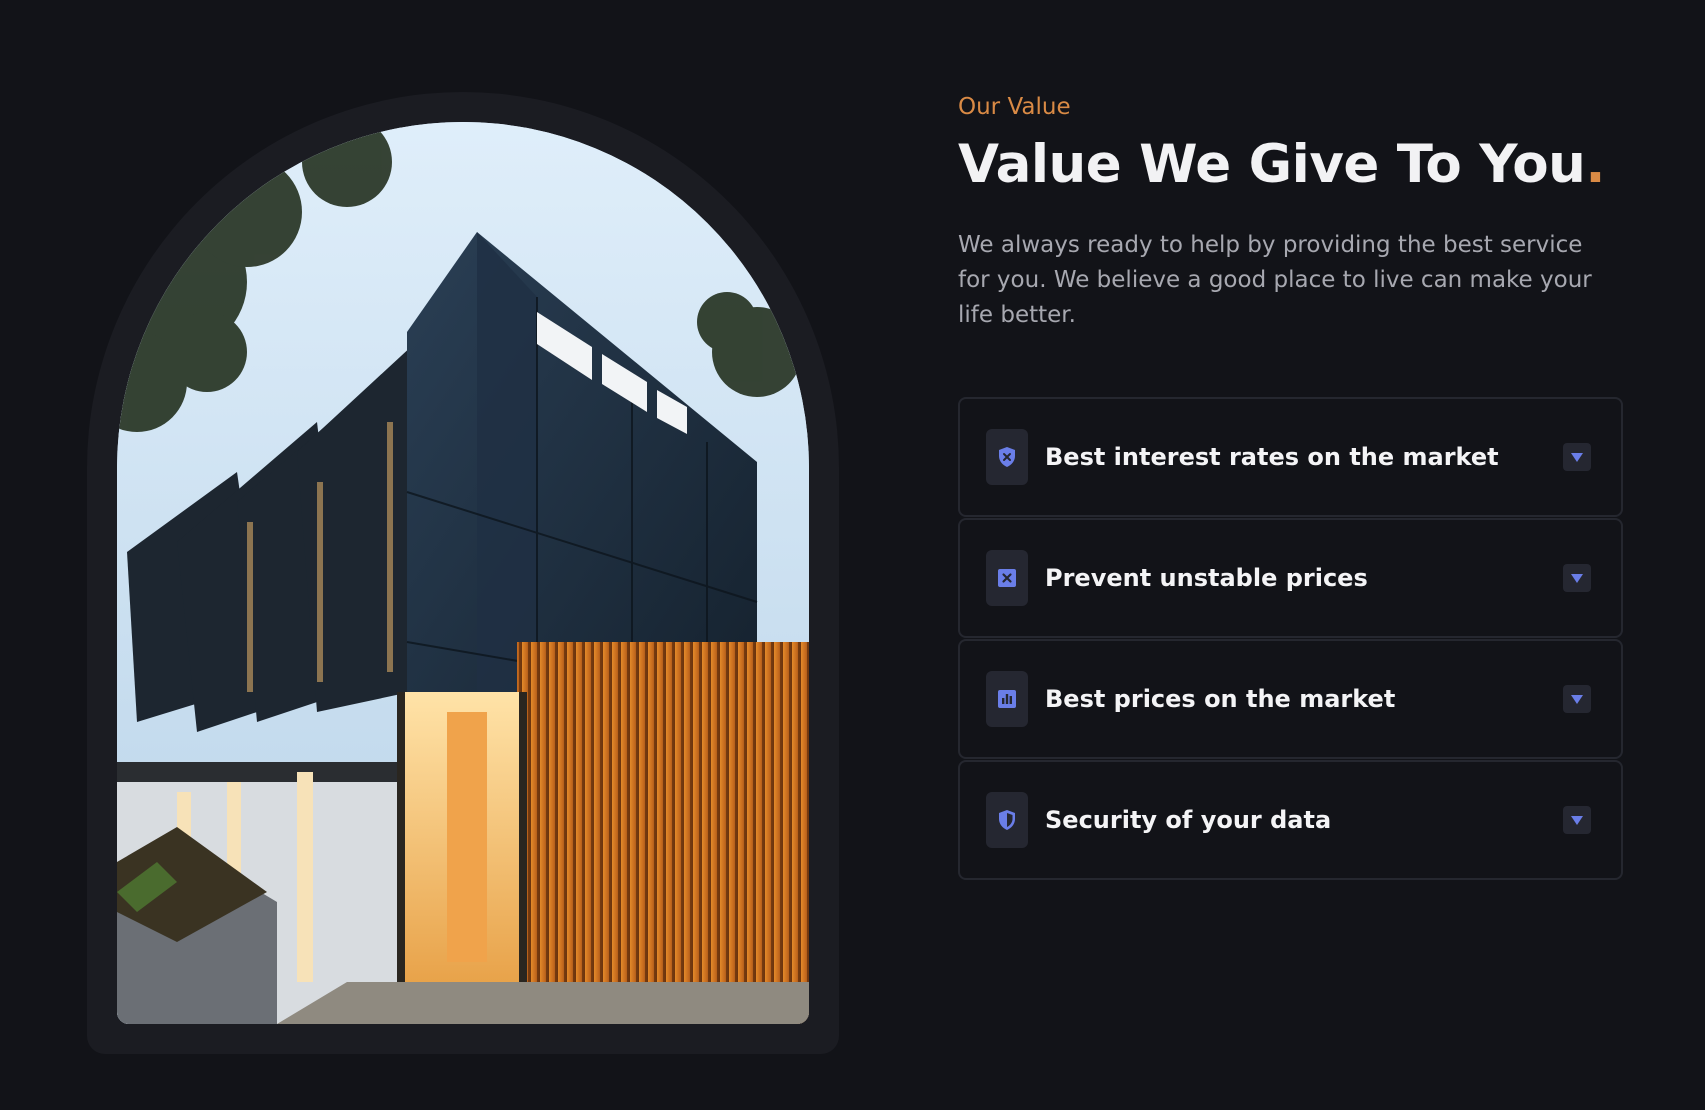  What do you see at coordinates (1014, 107) in the screenshot?
I see `section-eyebrow: Our Value` at bounding box center [1014, 107].